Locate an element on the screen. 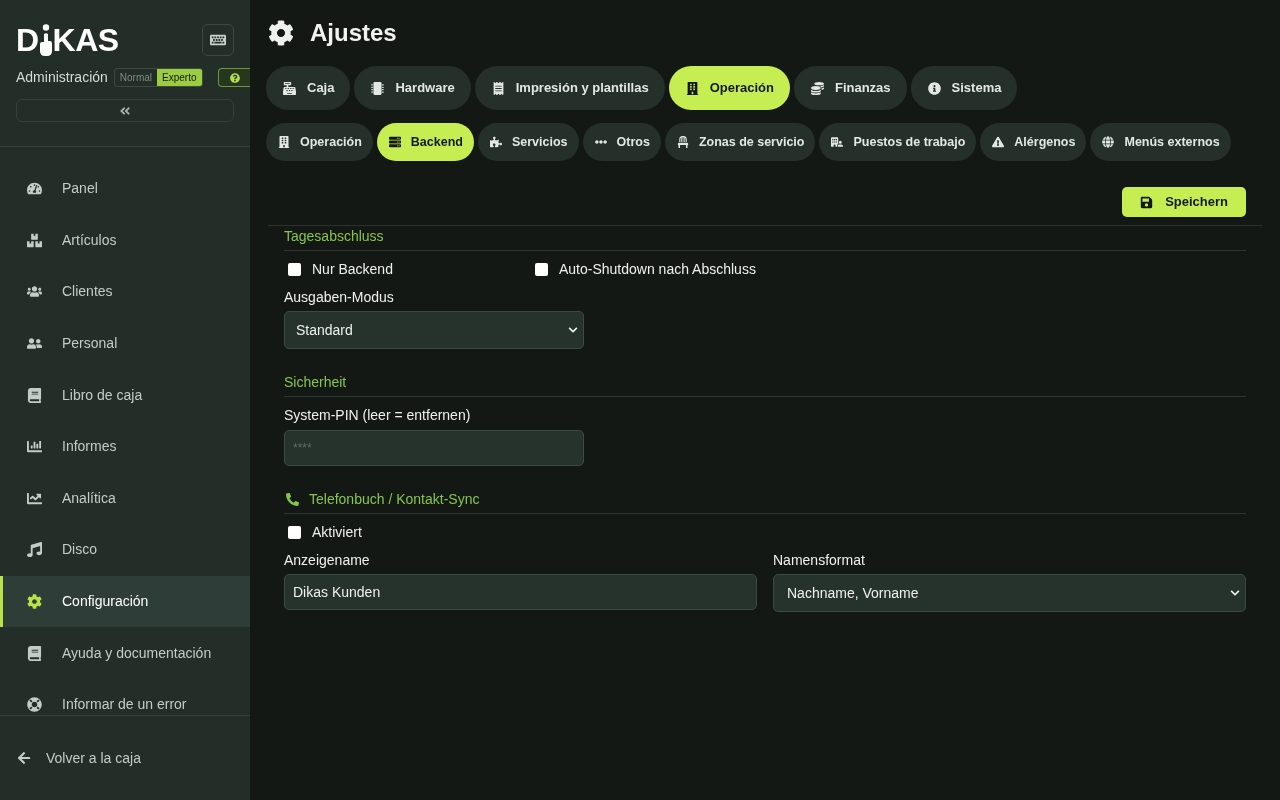 This screenshot has height=800, width=1280. server-icon is located at coordinates (394, 142).